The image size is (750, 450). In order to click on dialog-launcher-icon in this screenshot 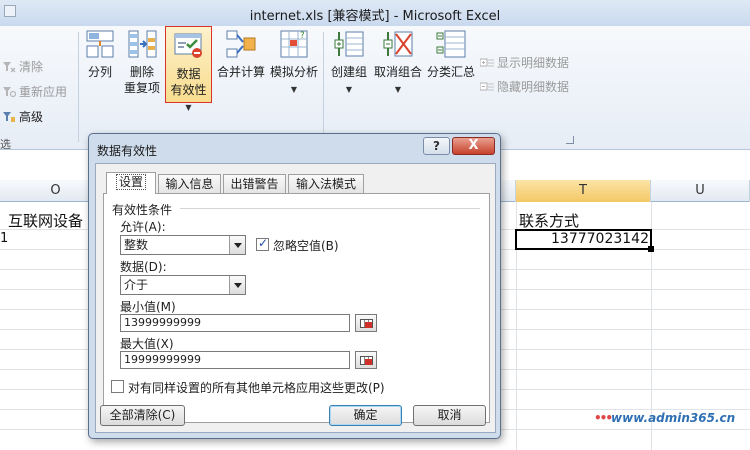, I will do `click(570, 140)`.